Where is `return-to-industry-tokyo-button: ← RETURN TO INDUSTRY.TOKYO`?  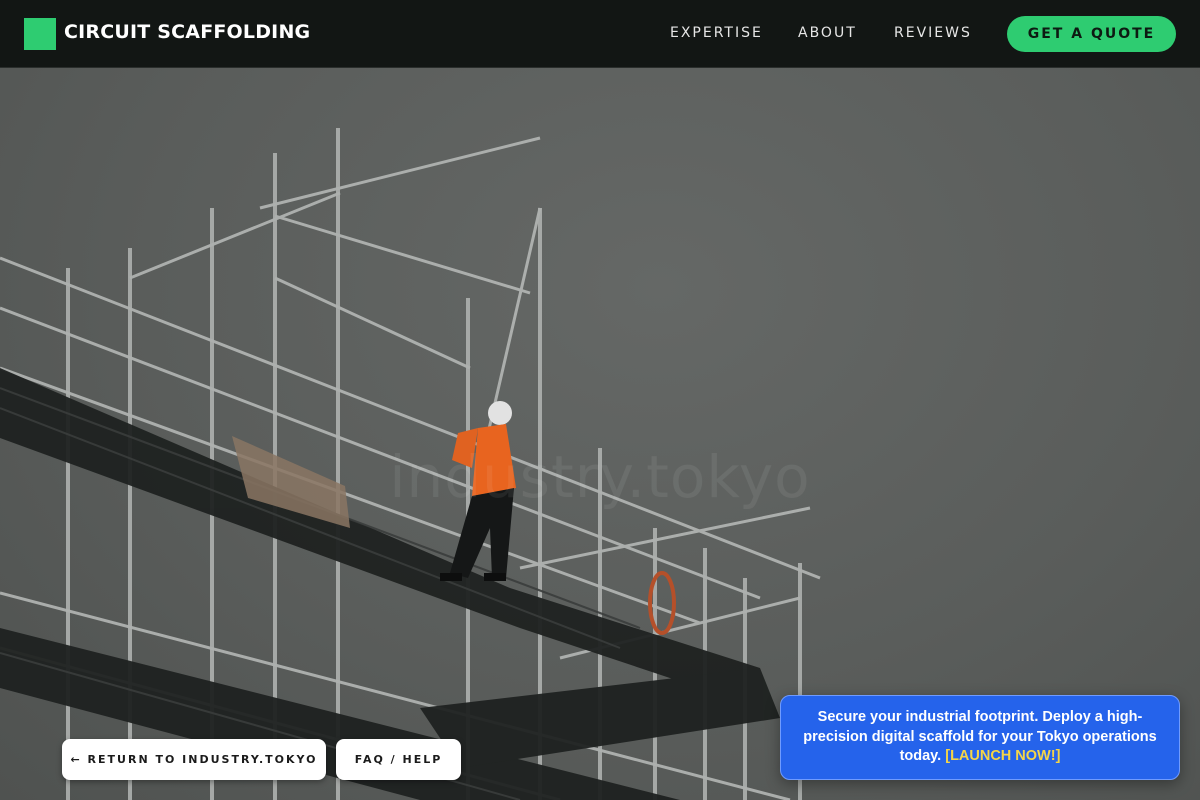 return-to-industry-tokyo-button: ← RETURN TO INDUSTRY.TOKYO is located at coordinates (194, 759).